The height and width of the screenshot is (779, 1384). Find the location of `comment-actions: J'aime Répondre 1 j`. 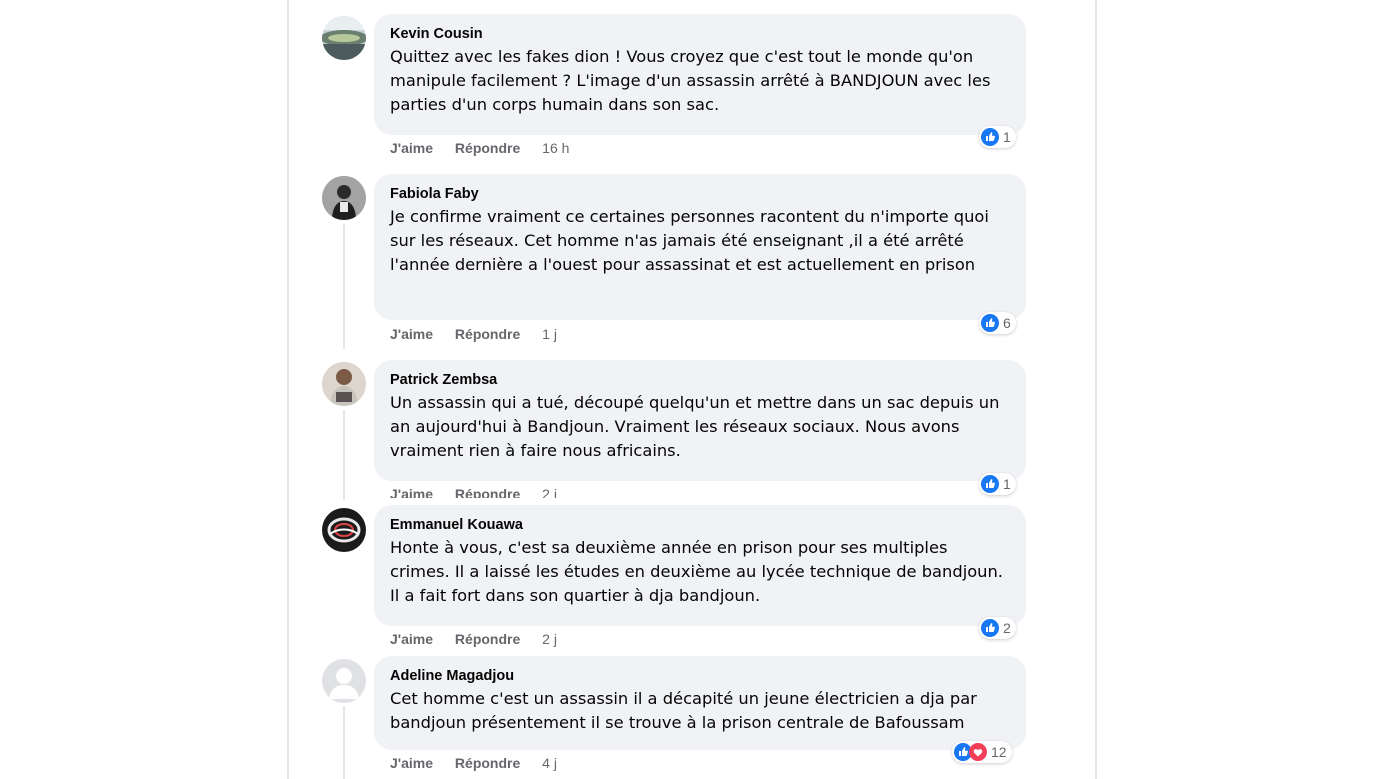

comment-actions: J'aime Répondre 1 j is located at coordinates (482, 334).